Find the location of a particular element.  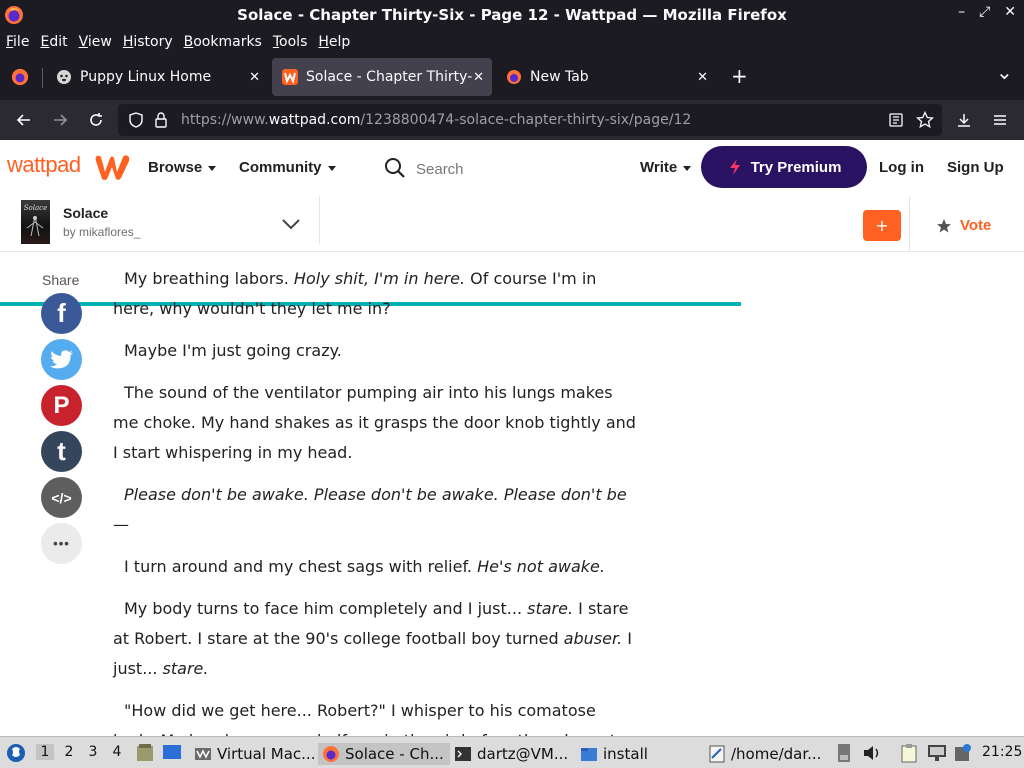

workspace-4: 4 is located at coordinates (117, 752).